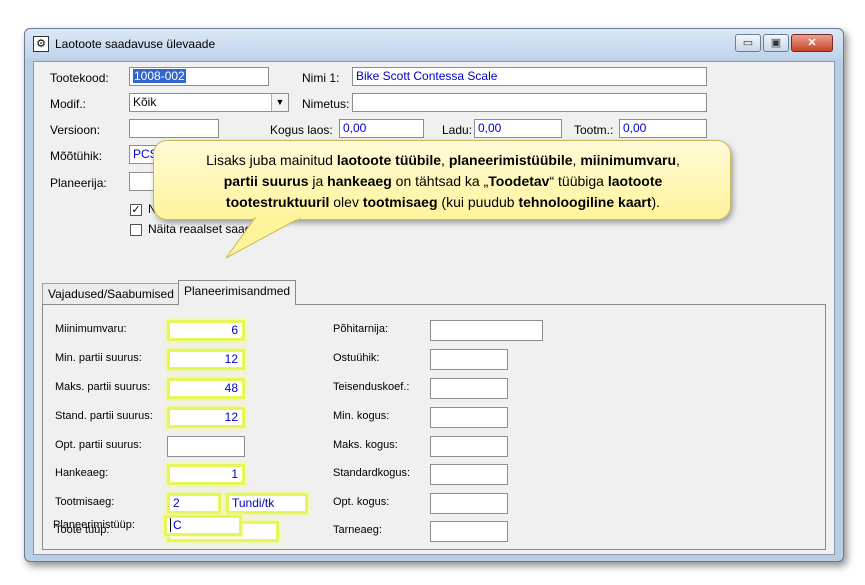 The image size is (865, 585). I want to click on callout-pointer, so click(263, 237).